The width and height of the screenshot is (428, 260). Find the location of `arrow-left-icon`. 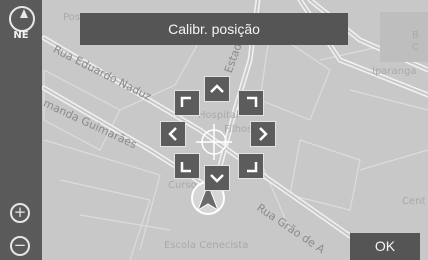

arrow-left-icon is located at coordinates (172, 134).